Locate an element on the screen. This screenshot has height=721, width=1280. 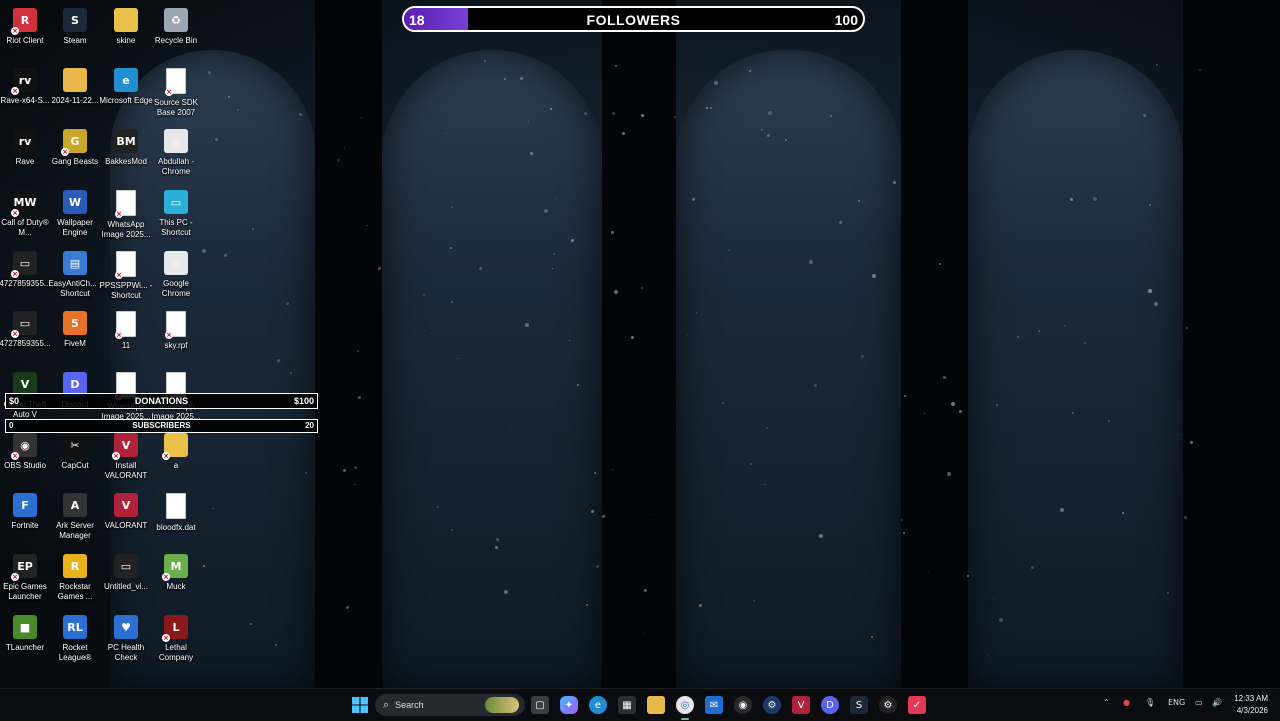
obs-icon: ◉ is located at coordinates (743, 705).